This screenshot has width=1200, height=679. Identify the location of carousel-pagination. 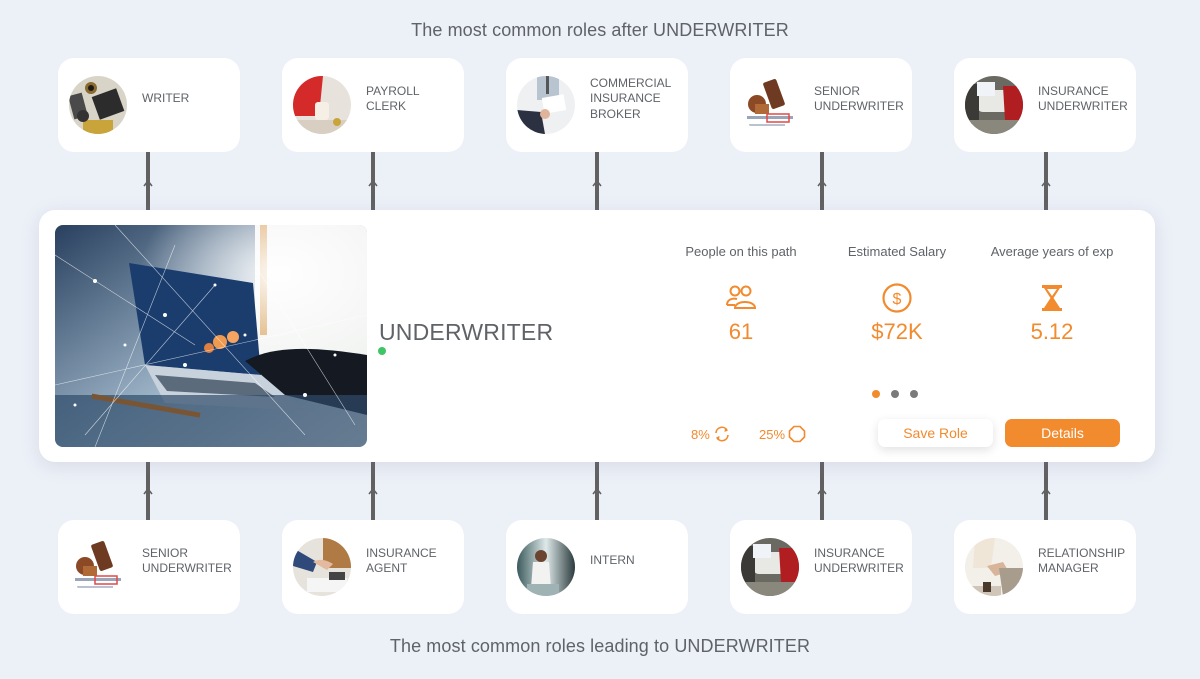
(895, 394).